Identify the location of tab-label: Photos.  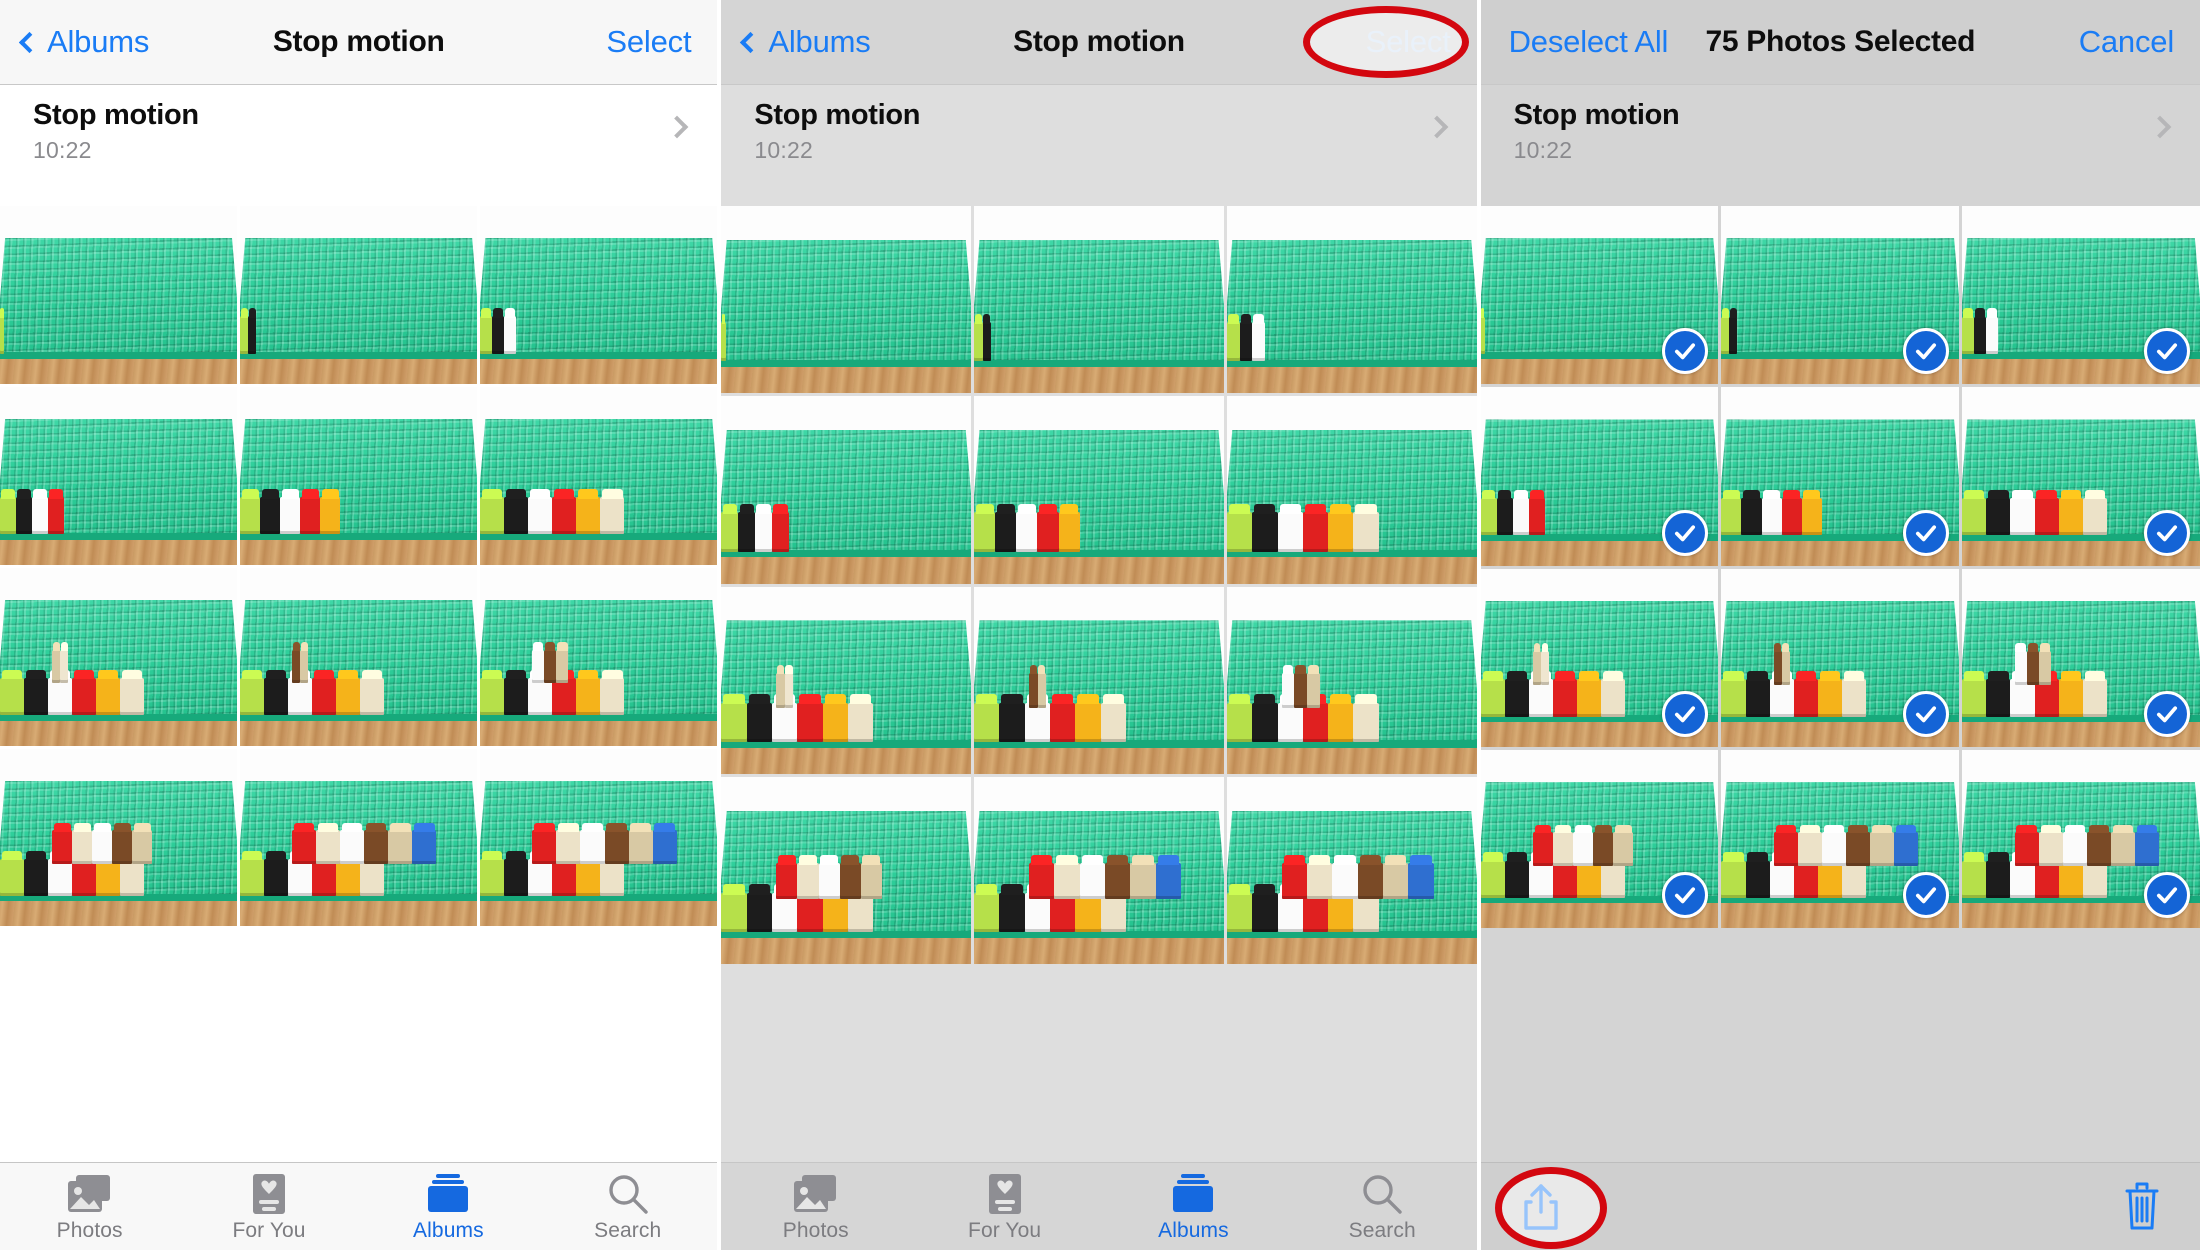
(815, 1230).